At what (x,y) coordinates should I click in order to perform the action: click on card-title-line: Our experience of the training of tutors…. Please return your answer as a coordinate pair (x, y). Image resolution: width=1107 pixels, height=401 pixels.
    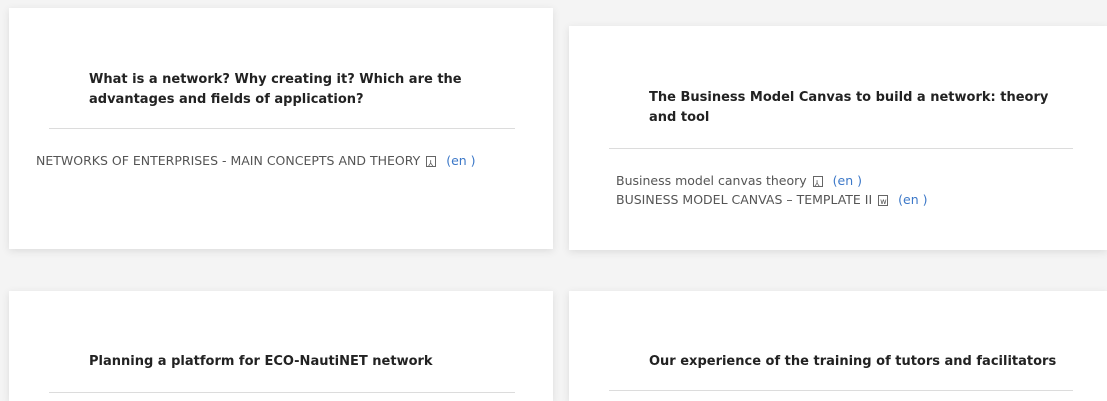
    Looking at the image, I should click on (853, 361).